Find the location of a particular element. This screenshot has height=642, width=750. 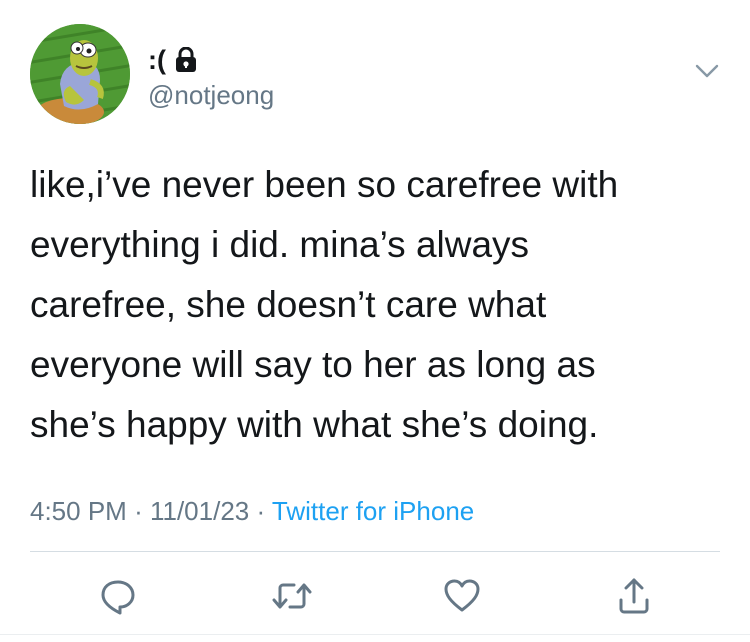

tweet-text-line: she’s happy with what she’s doing. is located at coordinates (314, 424).